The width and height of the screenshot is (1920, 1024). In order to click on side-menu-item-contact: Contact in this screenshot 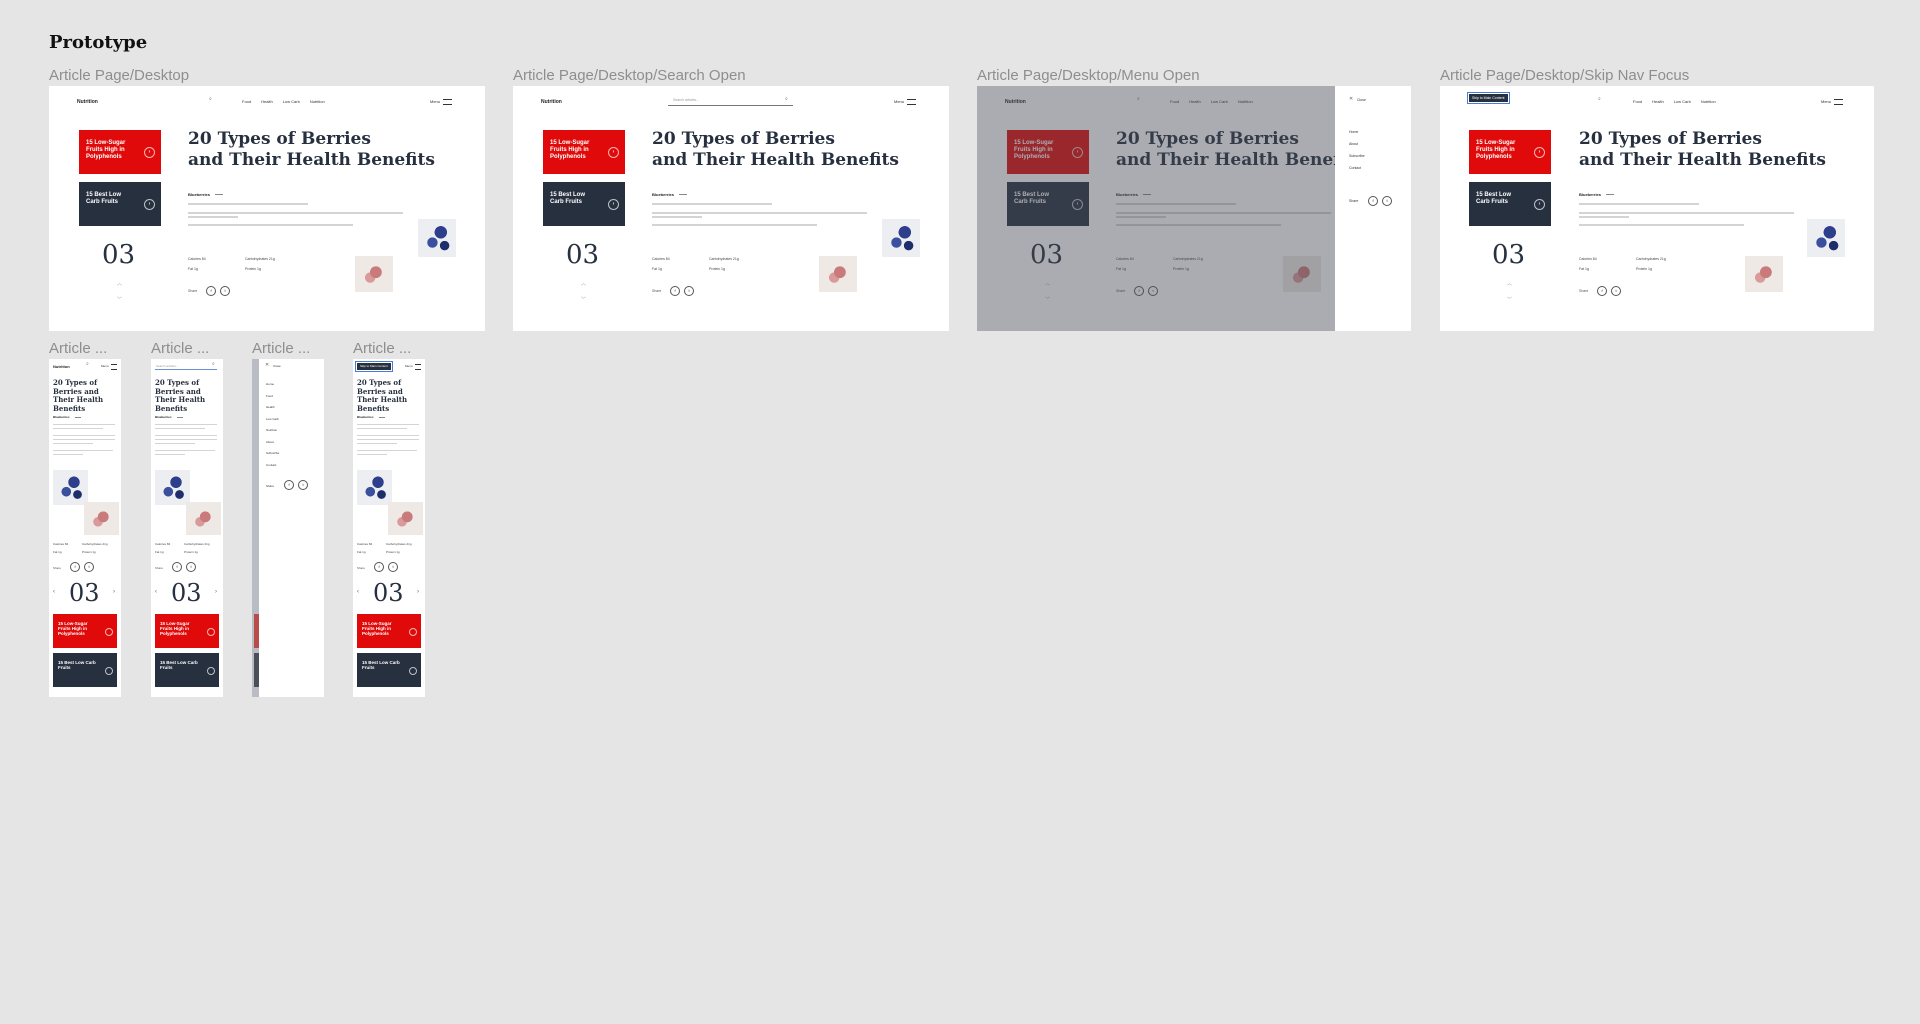, I will do `click(1355, 168)`.